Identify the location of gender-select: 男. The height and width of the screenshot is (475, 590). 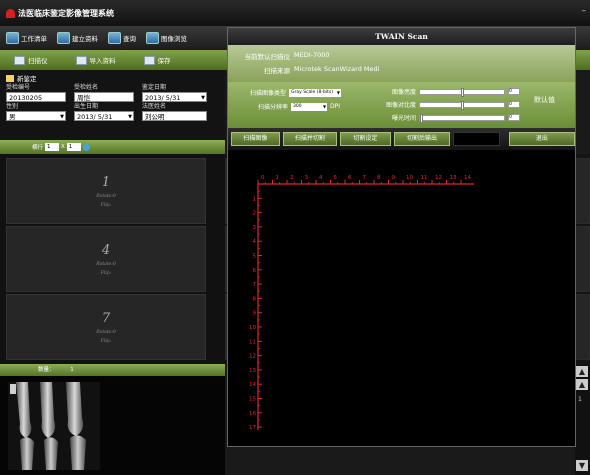
(36, 116).